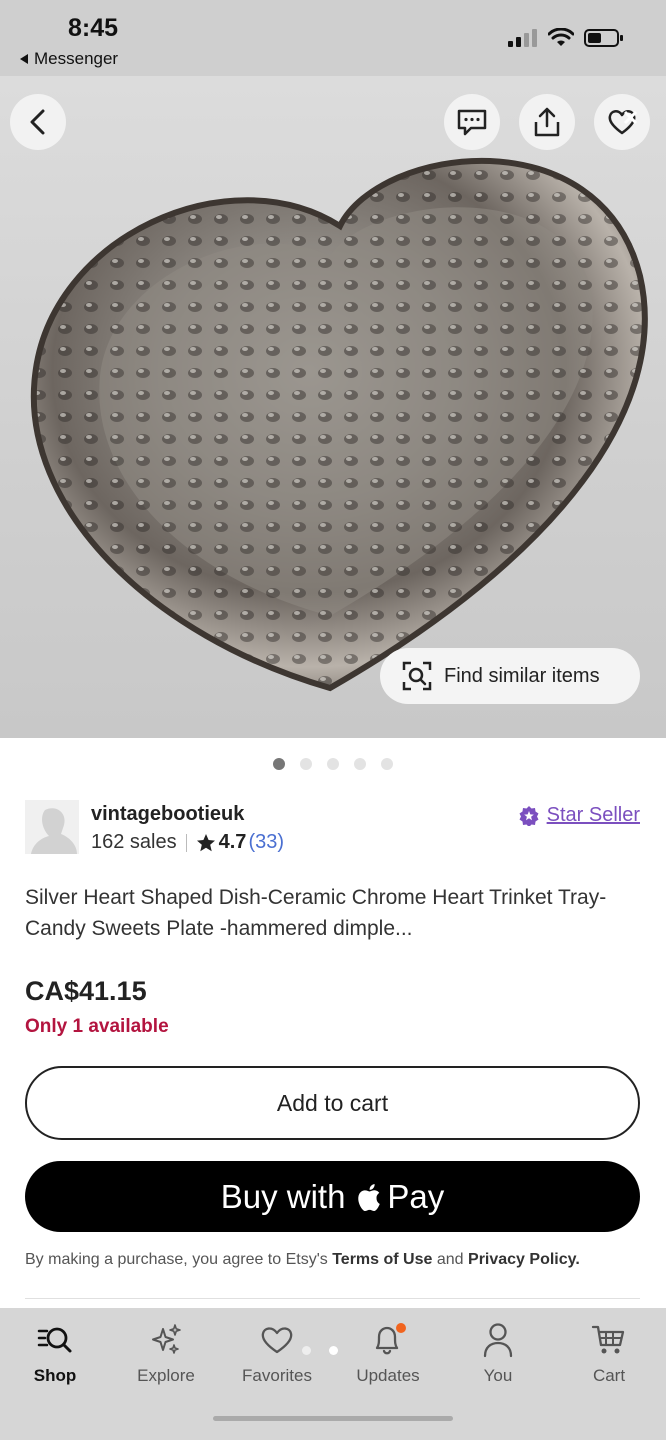 The width and height of the screenshot is (666, 1440). I want to click on chevron-left-icon, so click(37, 122).